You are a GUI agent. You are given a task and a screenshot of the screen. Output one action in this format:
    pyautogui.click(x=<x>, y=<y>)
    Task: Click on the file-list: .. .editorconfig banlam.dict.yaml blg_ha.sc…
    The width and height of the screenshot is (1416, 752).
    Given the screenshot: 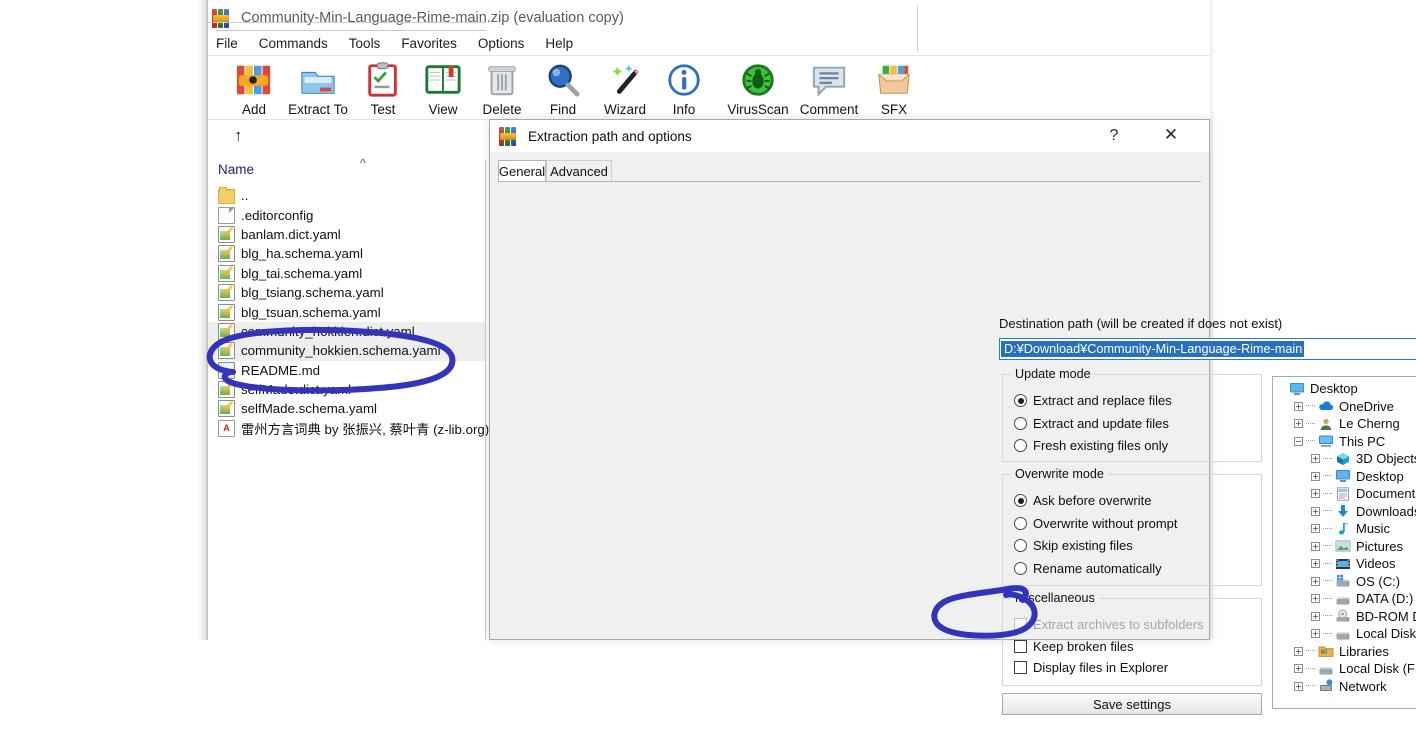 What is the action you would take?
    pyautogui.click(x=348, y=413)
    